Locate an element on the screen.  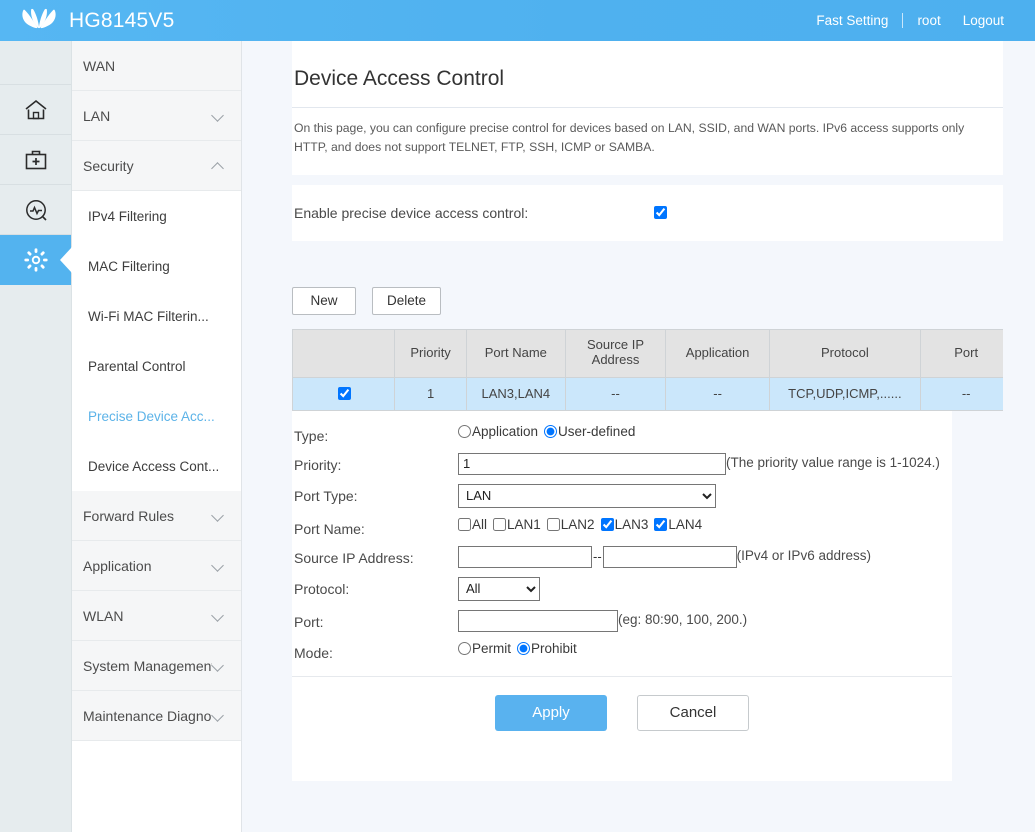
table-col-application: Application is located at coordinates (717, 353).